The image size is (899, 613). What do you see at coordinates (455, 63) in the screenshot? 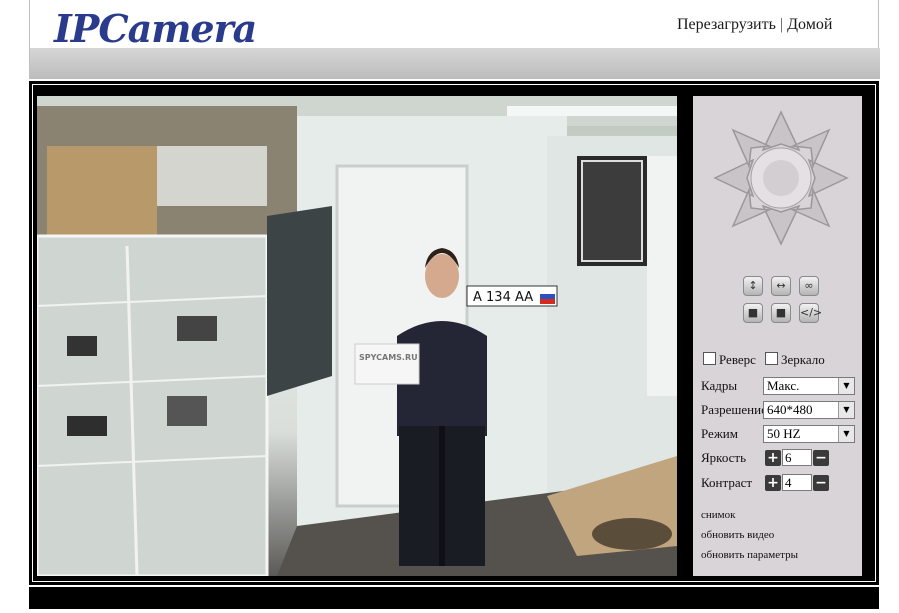
I see `header-band` at bounding box center [455, 63].